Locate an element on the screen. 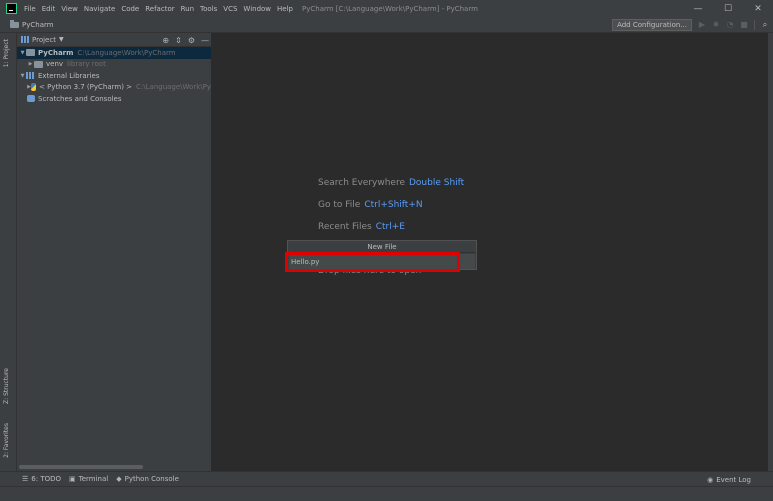 The height and width of the screenshot is (501, 773). status-bar is located at coordinates (386, 493).